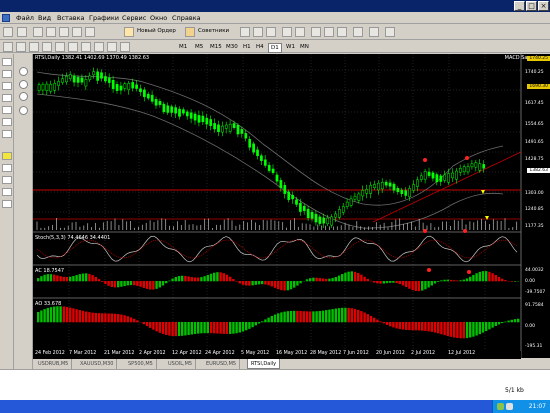 The image size is (550, 413). Describe the element at coordinates (247, 47) in the screenshot. I see `timeframe-h1: H1` at that location.